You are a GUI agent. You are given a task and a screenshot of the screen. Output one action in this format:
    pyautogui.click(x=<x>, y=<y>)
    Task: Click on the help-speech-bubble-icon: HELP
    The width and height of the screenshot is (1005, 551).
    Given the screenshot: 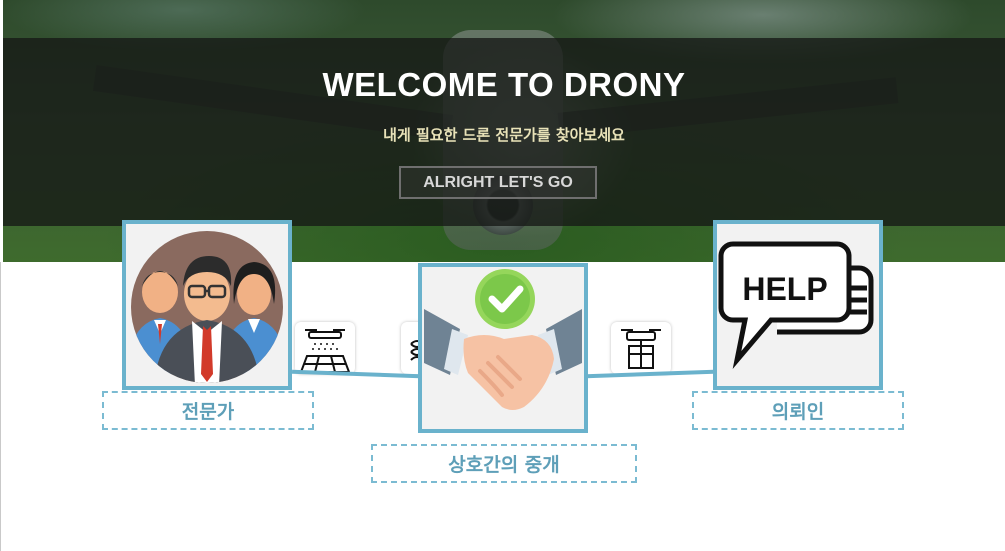 What is the action you would take?
    pyautogui.click(x=796, y=305)
    